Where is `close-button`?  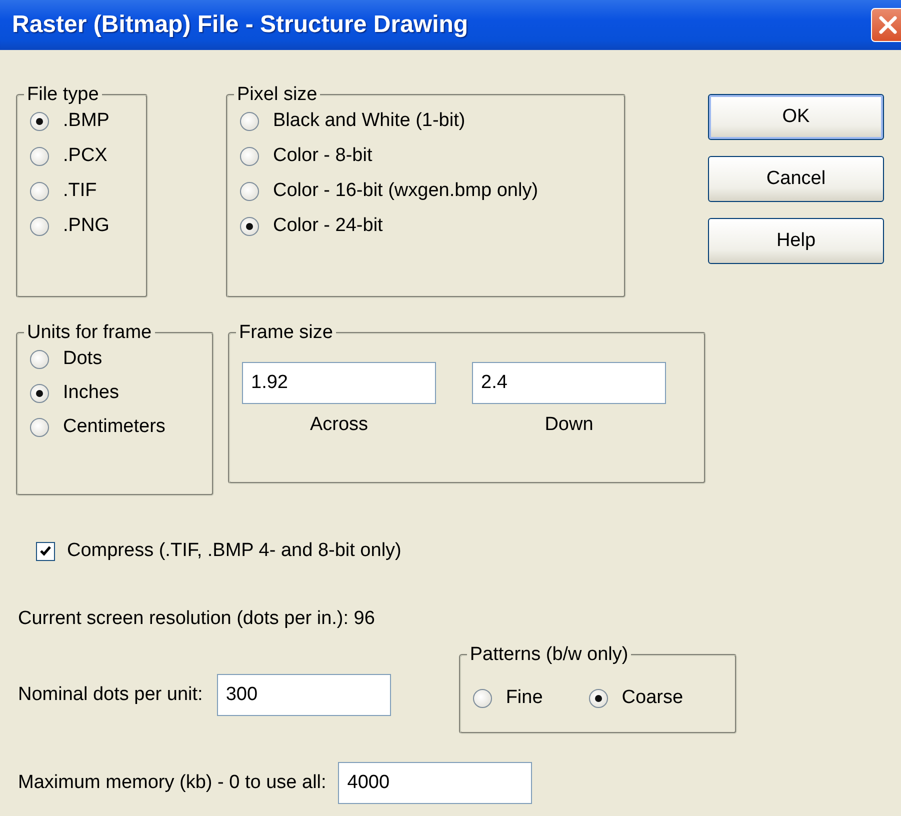 close-button is located at coordinates (886, 25).